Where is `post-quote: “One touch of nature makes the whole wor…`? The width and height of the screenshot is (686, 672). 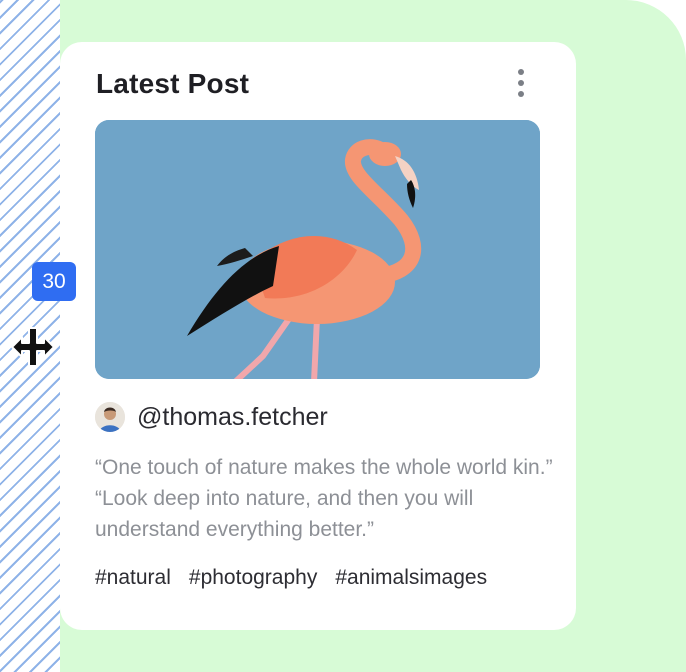 post-quote: “One touch of nature makes the whole wor… is located at coordinates (324, 498).